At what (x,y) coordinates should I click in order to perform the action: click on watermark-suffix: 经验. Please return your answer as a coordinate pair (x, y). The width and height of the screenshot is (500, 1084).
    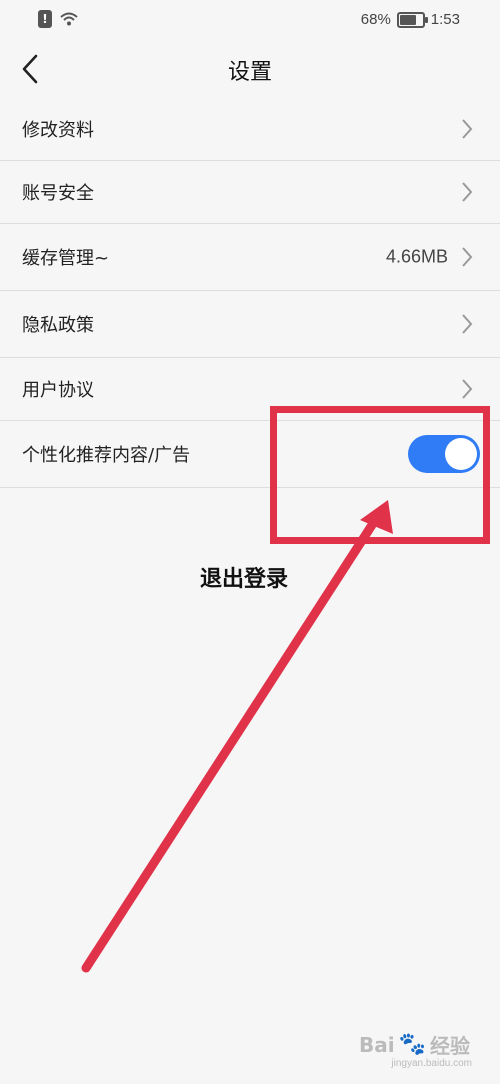
    Looking at the image, I should click on (450, 1046).